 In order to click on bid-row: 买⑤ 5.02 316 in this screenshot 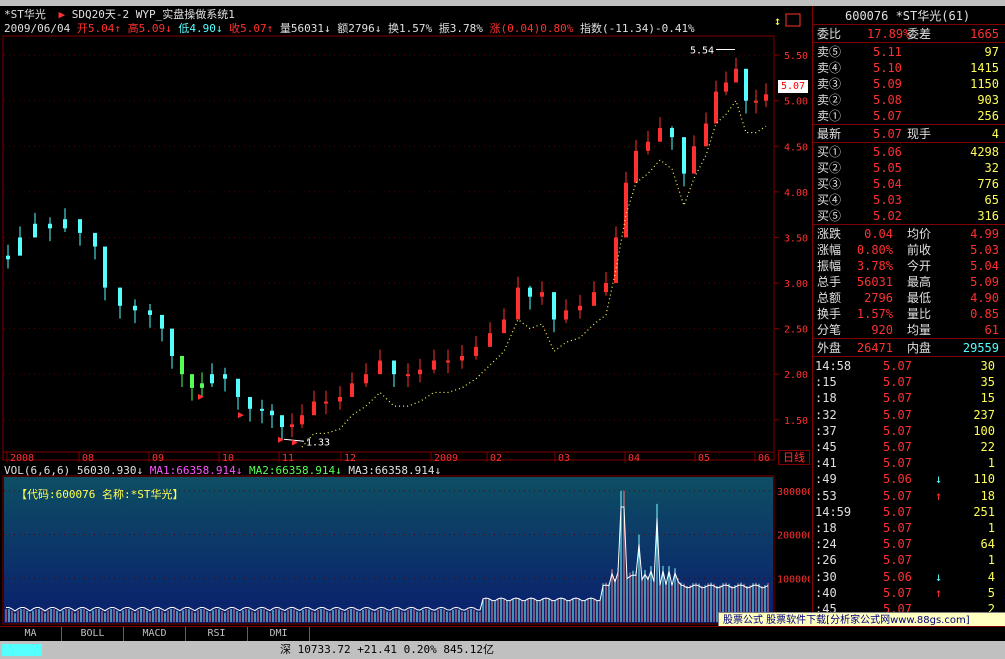, I will do `click(908, 216)`.